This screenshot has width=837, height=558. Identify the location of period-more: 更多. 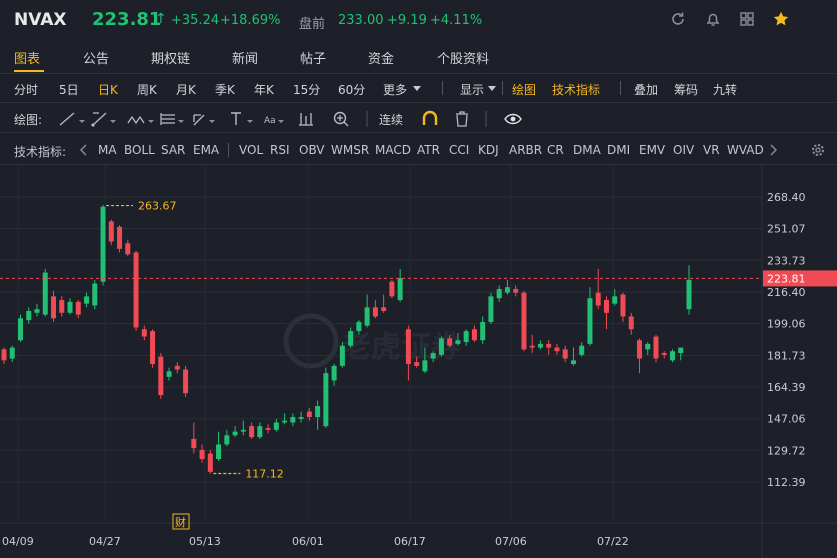
(395, 89).